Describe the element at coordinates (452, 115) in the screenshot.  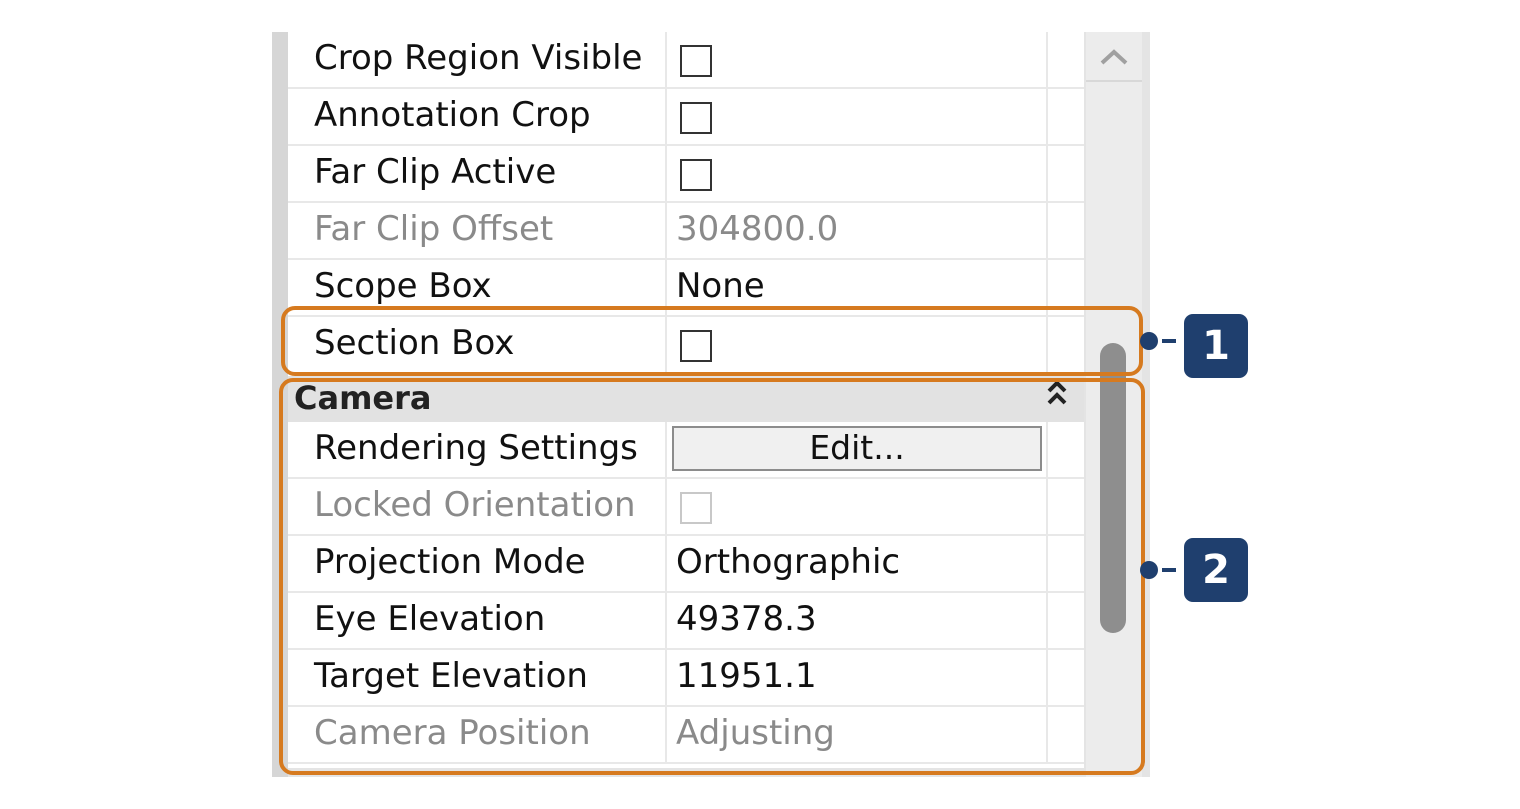
I see `property-label: Annotation Crop` at that location.